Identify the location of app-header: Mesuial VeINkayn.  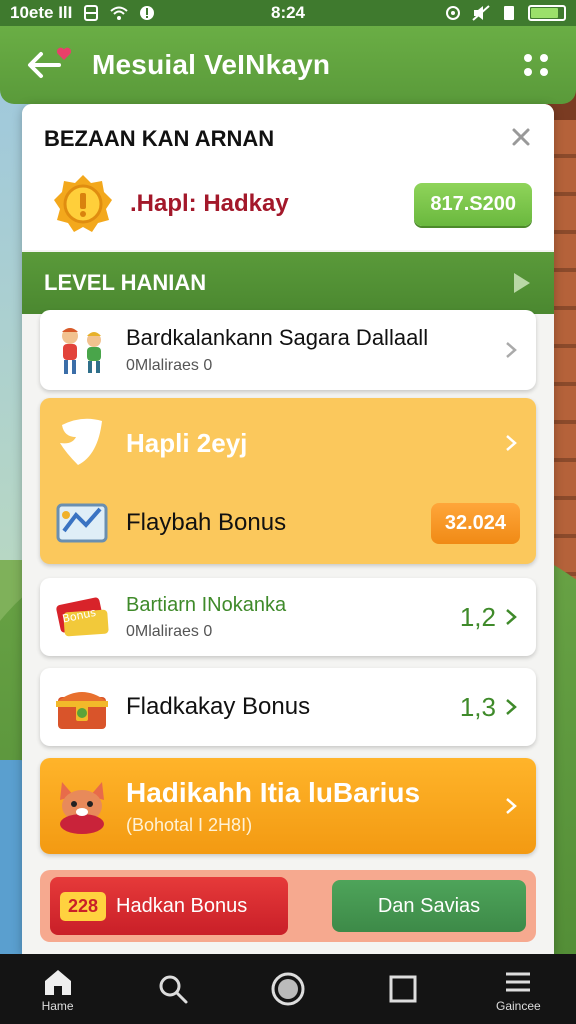
(288, 65).